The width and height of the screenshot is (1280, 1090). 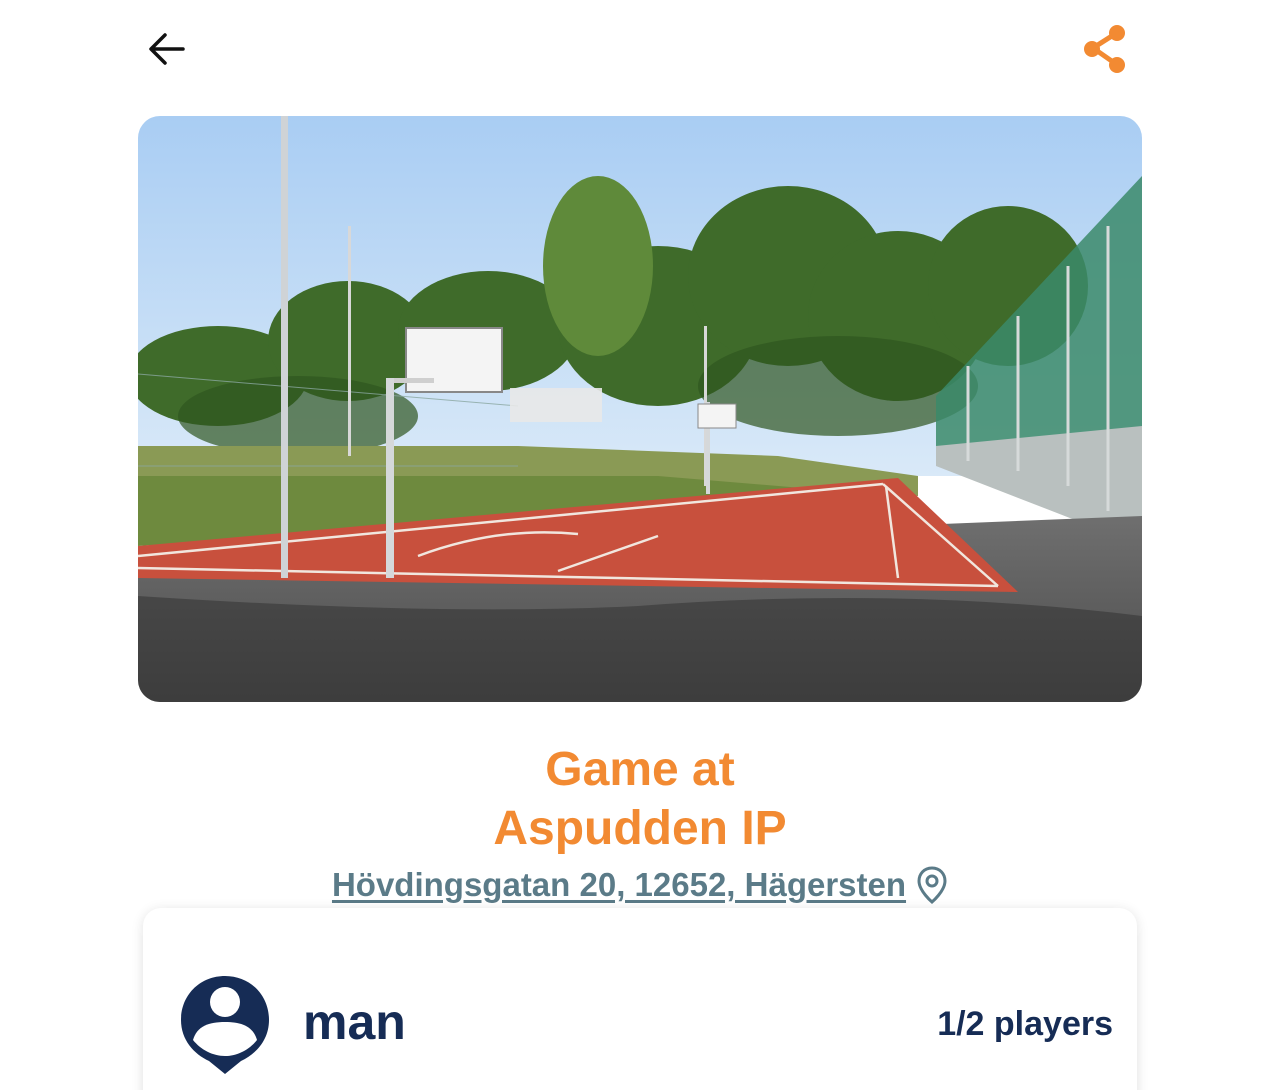 What do you see at coordinates (932, 885) in the screenshot?
I see `map-pin-icon` at bounding box center [932, 885].